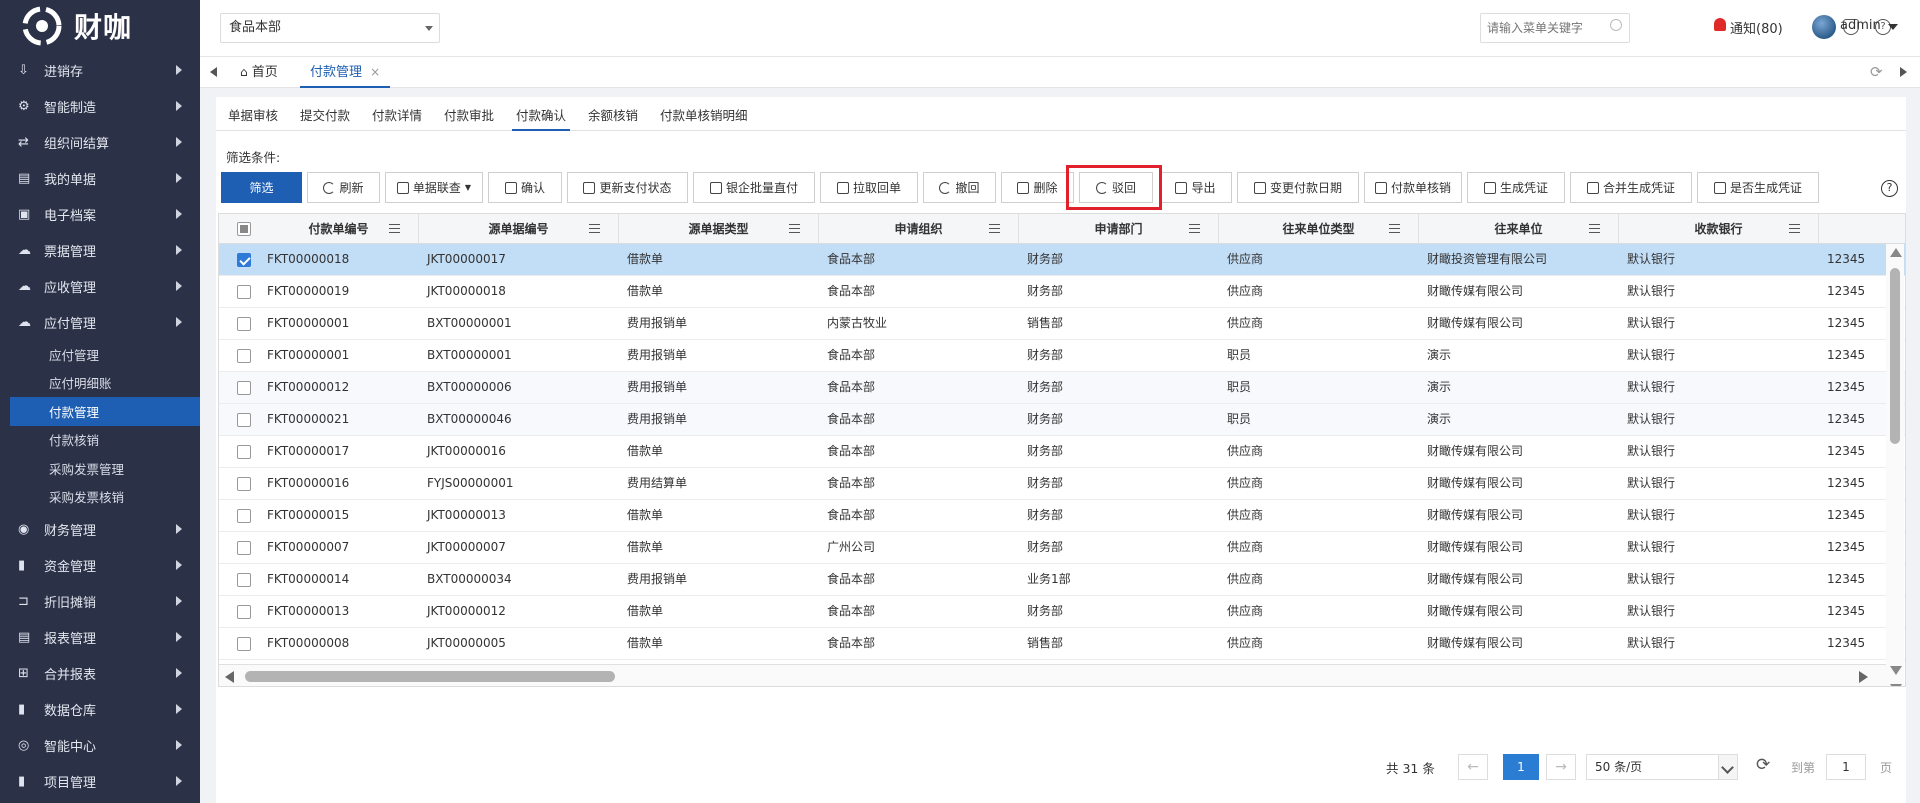 The height and width of the screenshot is (803, 1920). Describe the element at coordinates (100, 286) in the screenshot. I see `sidebar-item: ☁ 应收管理` at that location.